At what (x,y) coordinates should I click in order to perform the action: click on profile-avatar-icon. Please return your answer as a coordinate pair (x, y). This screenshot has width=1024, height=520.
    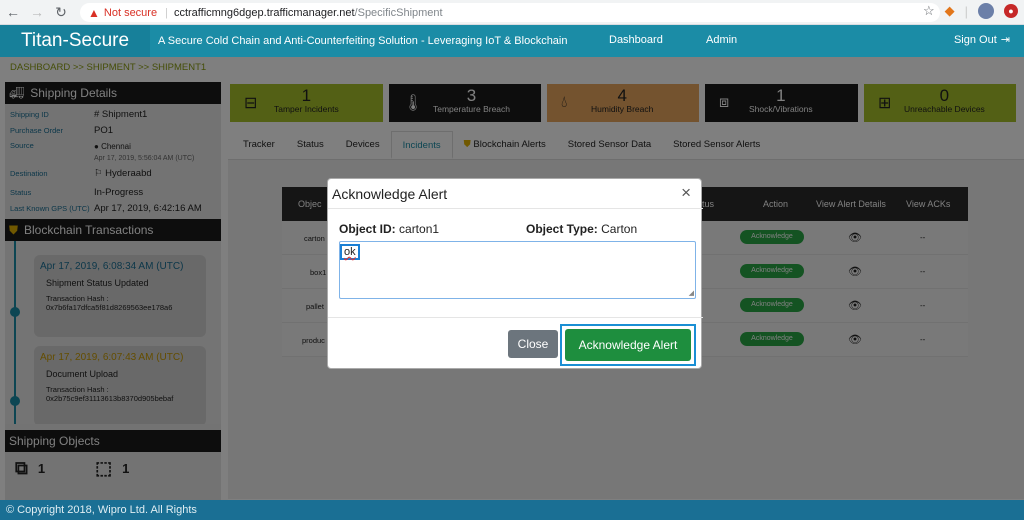
    Looking at the image, I should click on (986, 11).